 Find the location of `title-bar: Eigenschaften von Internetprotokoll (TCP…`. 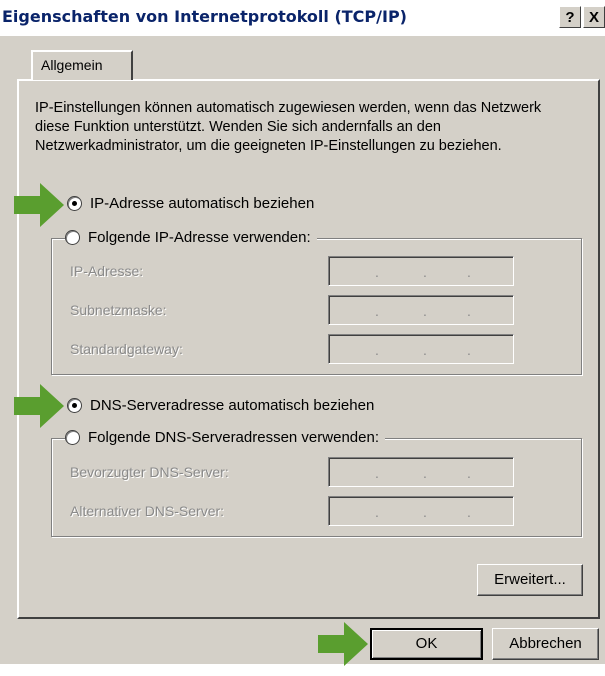

title-bar: Eigenschaften von Internetprotokoll (TCP… is located at coordinates (302, 18).